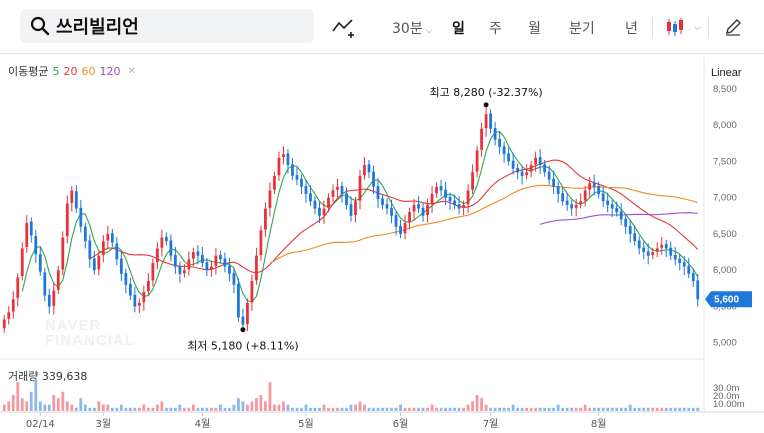  Describe the element at coordinates (243, 330) in the screenshot. I see `low-marker` at that location.